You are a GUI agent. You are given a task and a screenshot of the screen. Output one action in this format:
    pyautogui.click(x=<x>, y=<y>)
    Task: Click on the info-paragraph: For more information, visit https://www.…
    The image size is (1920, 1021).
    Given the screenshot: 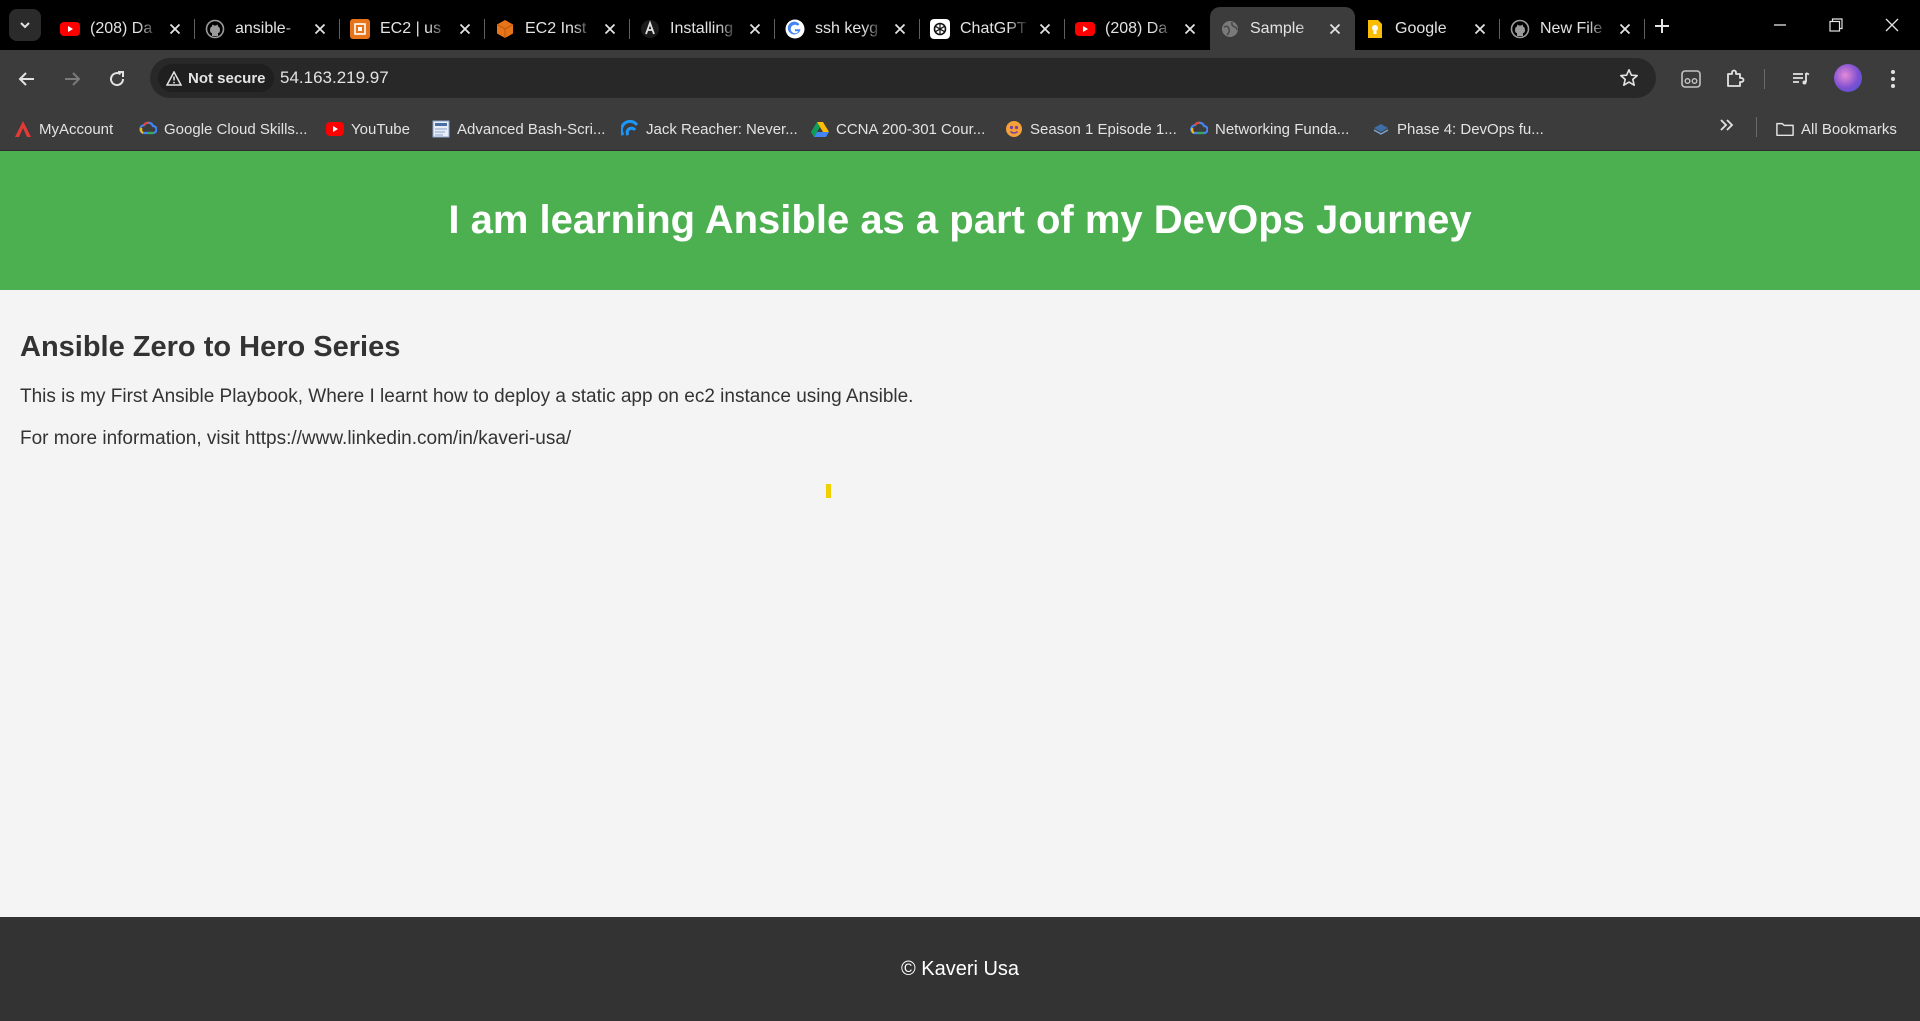 What is the action you would take?
    pyautogui.click(x=296, y=438)
    